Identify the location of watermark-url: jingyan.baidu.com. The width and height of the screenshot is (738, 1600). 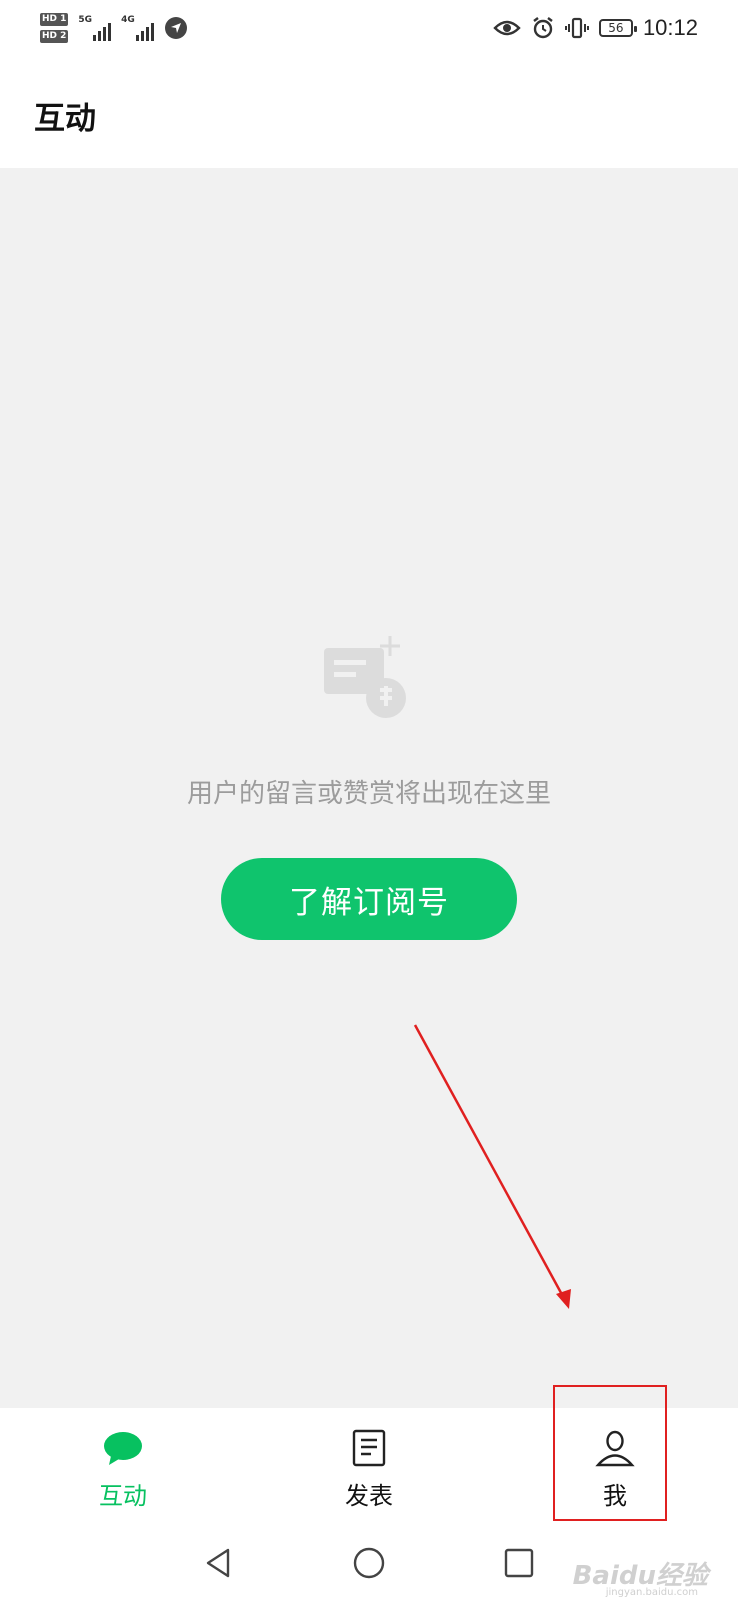
(651, 1592).